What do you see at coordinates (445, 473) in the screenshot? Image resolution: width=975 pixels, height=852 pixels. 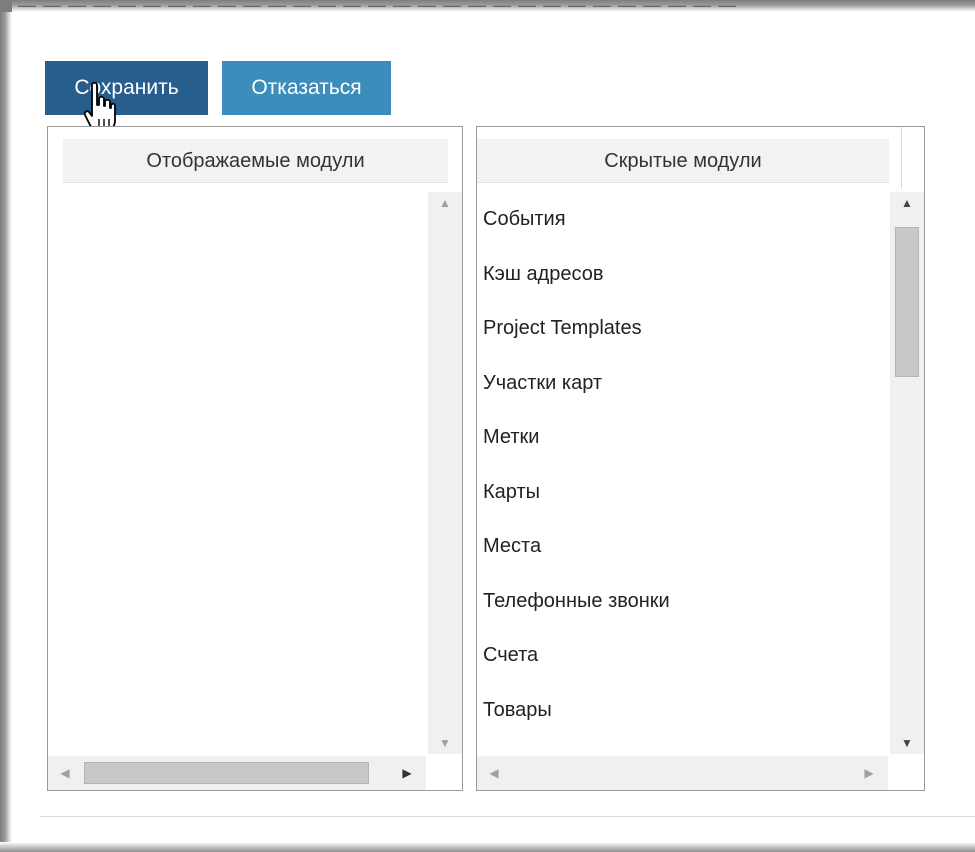 I see `displayed-modules-vertical-scrollbar: ▲ ▼` at bounding box center [445, 473].